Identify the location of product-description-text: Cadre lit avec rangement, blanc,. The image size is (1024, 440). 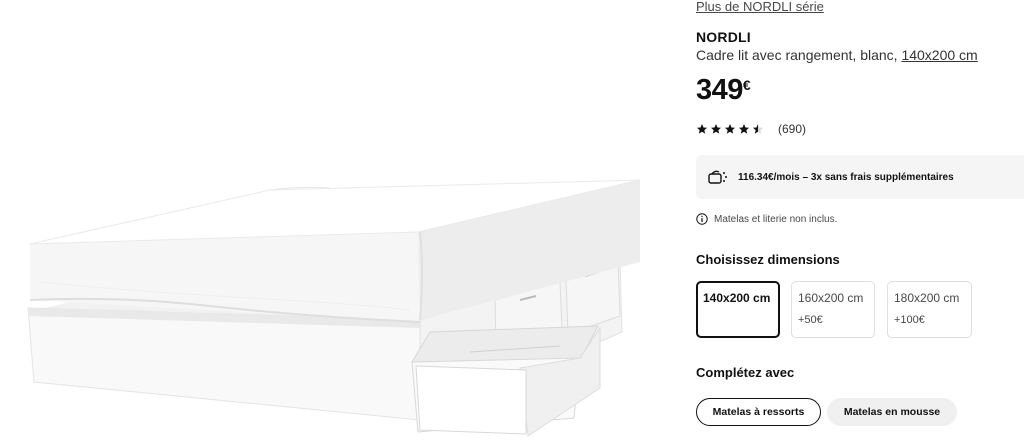
(797, 55).